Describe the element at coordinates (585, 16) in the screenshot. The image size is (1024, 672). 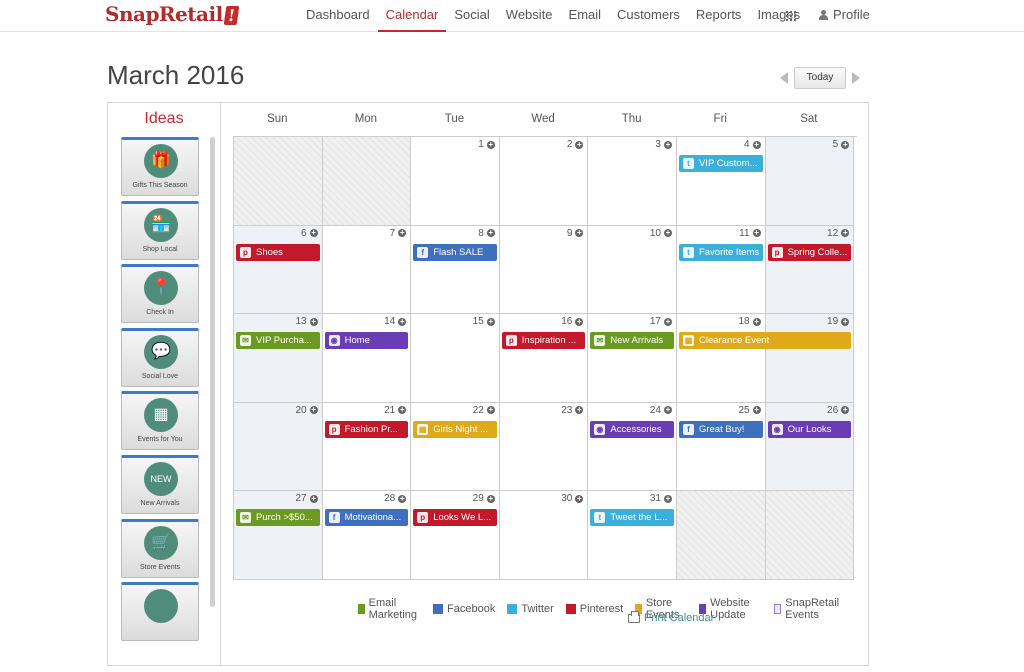
I see `nav-item-email: Email` at that location.